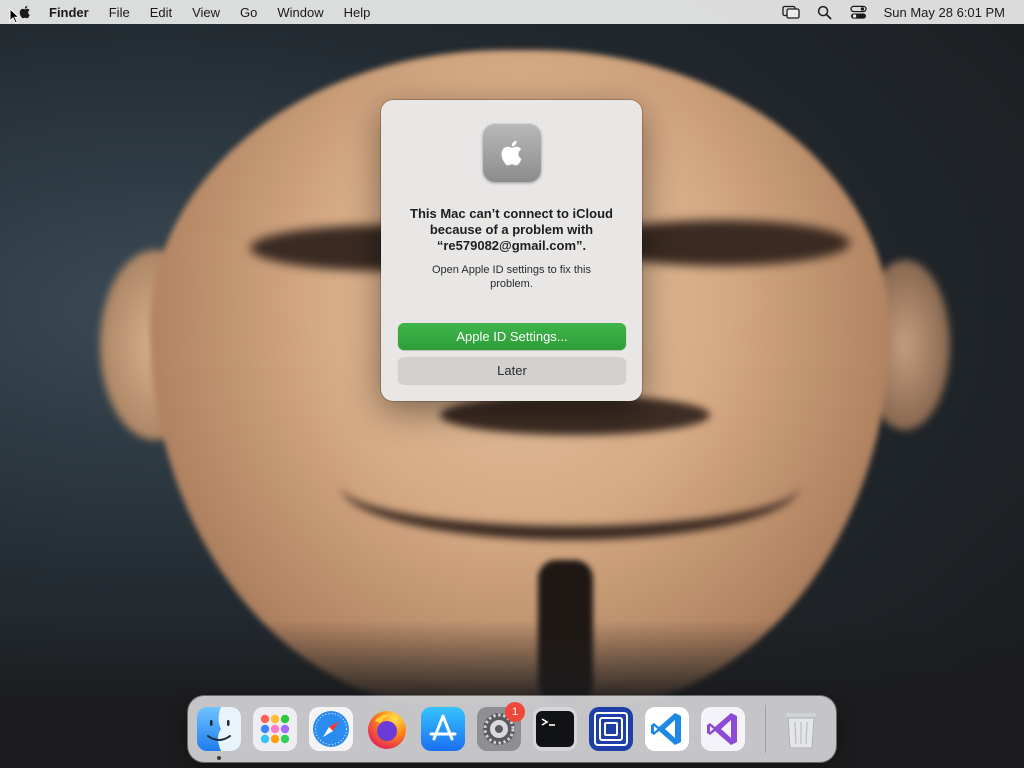 This screenshot has height=768, width=1024. I want to click on dock-app-store, so click(443, 729).